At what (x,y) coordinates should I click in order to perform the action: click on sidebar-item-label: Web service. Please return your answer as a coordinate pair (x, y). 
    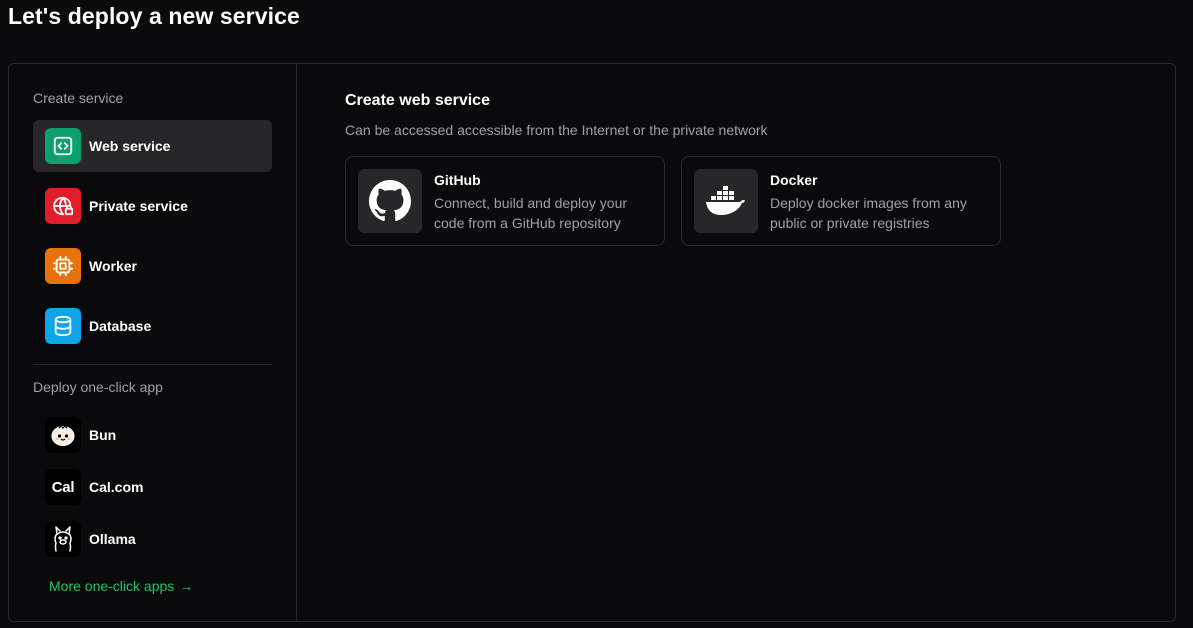
    Looking at the image, I should click on (130, 146).